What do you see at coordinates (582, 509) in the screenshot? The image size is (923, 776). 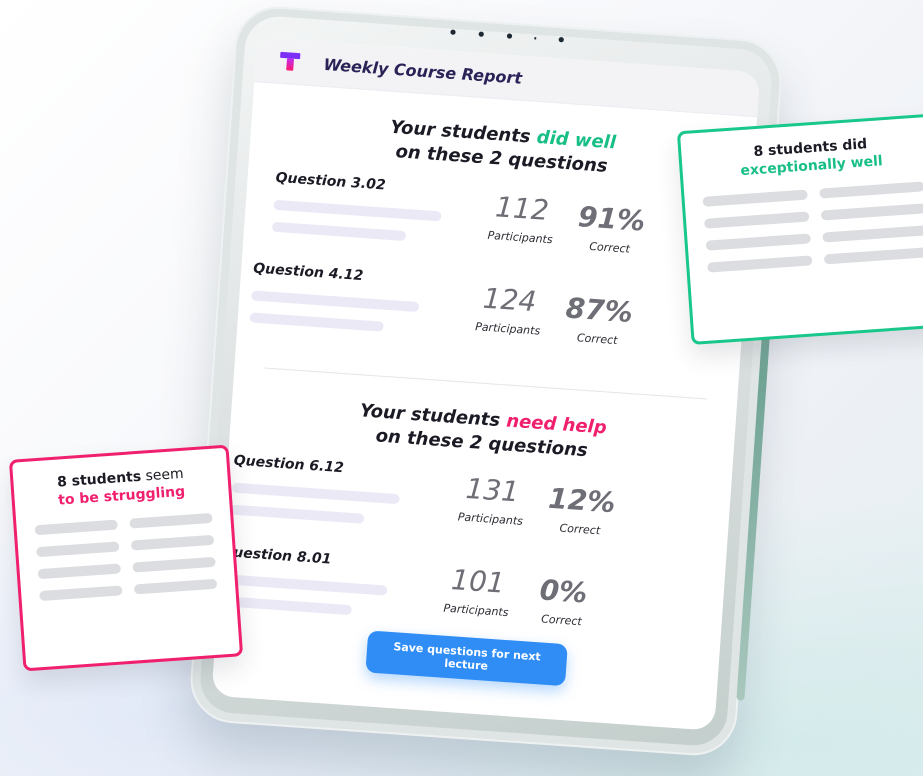 I see `correct-stat: 12% Correct` at bounding box center [582, 509].